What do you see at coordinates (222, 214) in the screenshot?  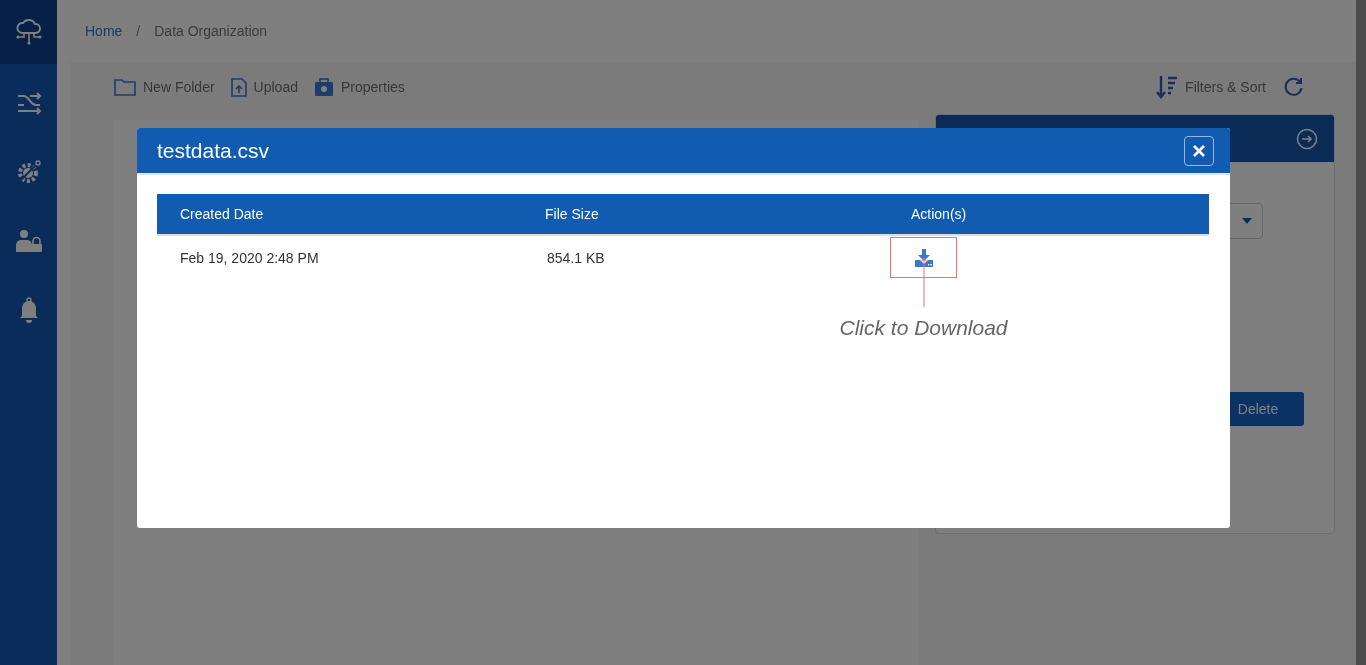 I see `column-header: Created Date` at bounding box center [222, 214].